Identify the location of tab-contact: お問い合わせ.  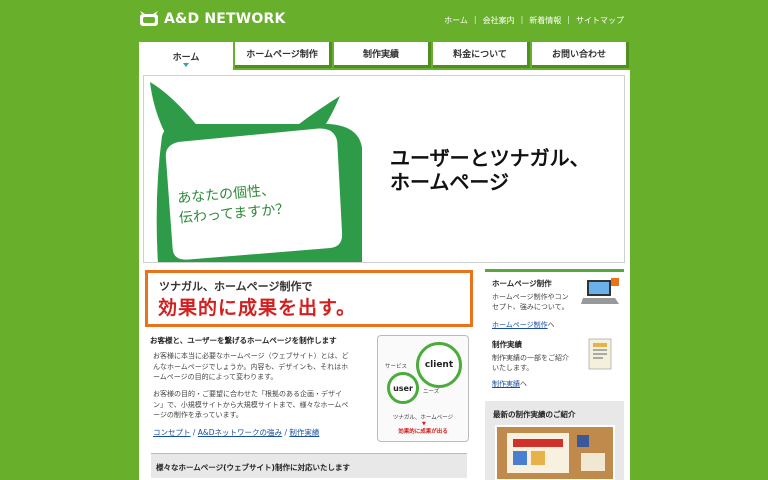
(580, 55).